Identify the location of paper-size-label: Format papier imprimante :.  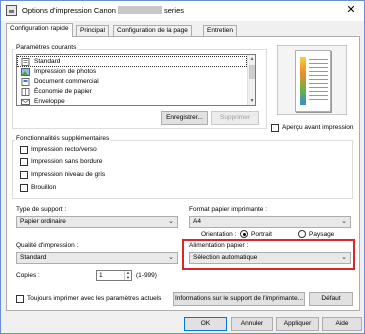
(228, 209).